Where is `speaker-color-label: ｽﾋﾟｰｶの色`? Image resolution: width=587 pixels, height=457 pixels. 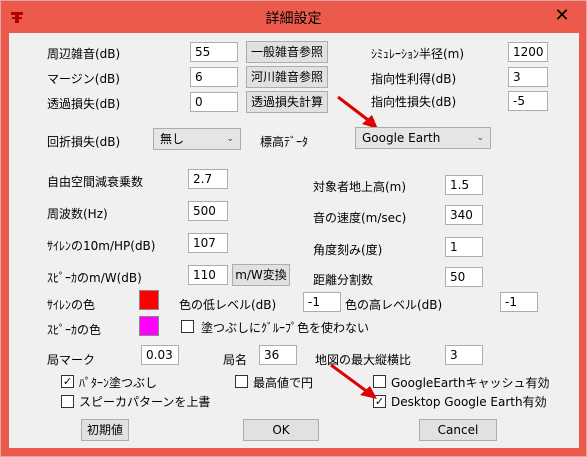
speaker-color-label: ｽﾋﾟｰｶの色 is located at coordinates (74, 330).